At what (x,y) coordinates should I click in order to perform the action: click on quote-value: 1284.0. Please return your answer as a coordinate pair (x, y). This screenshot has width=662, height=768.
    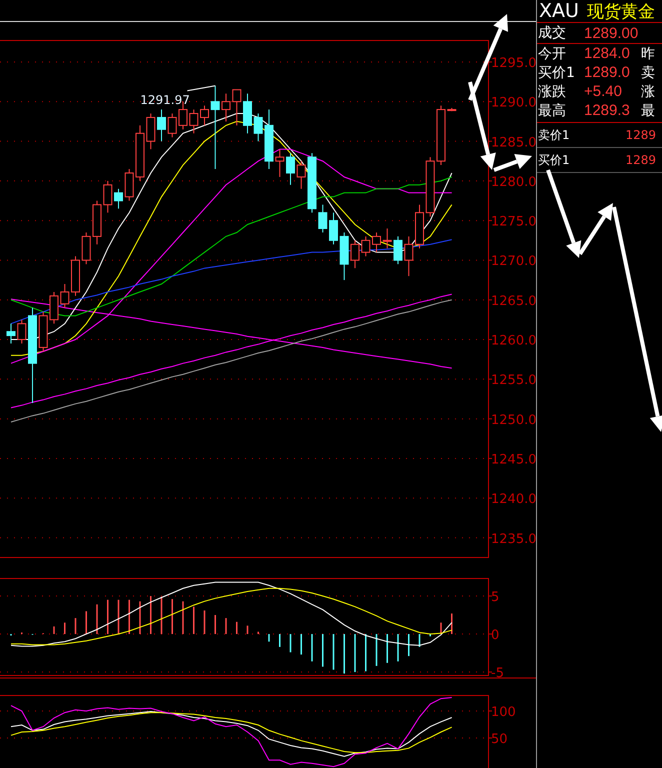
    Looking at the image, I should click on (607, 53).